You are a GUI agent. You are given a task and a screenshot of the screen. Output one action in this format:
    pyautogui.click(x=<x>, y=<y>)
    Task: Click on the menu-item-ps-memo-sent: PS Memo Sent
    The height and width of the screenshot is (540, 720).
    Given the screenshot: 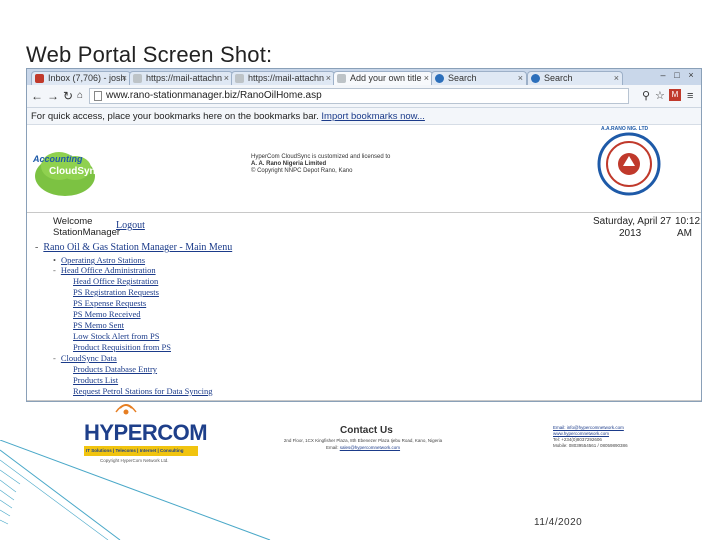 What is the action you would take?
    pyautogui.click(x=98, y=325)
    